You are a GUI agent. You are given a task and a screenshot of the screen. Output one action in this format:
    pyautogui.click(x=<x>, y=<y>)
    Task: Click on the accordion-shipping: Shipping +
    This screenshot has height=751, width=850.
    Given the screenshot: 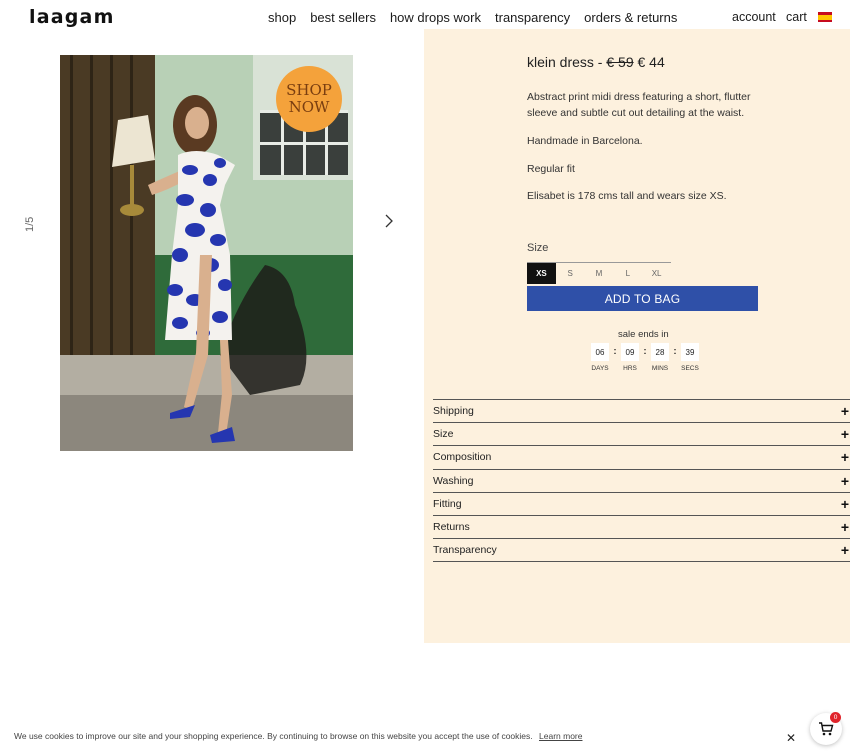 What is the action you would take?
    pyautogui.click(x=641, y=412)
    